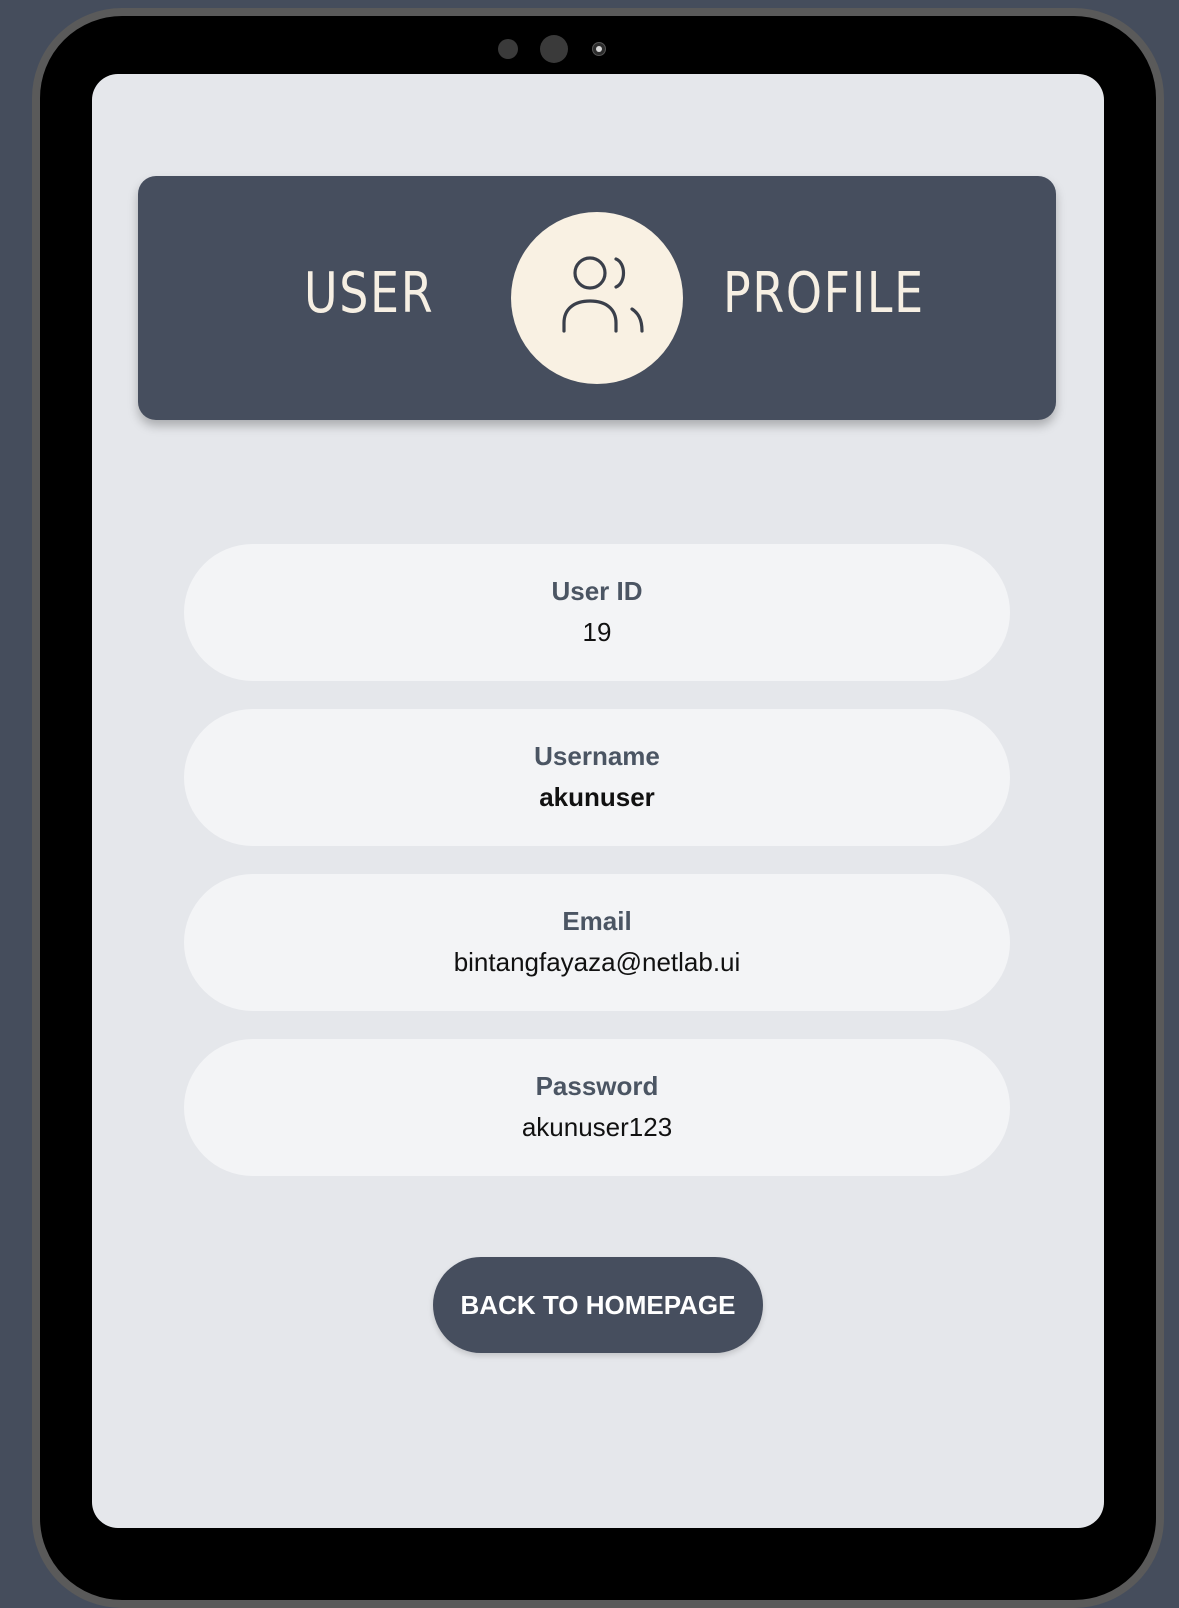 The image size is (1179, 1608). Describe the element at coordinates (597, 796) in the screenshot. I see `username-value: akunuser` at that location.